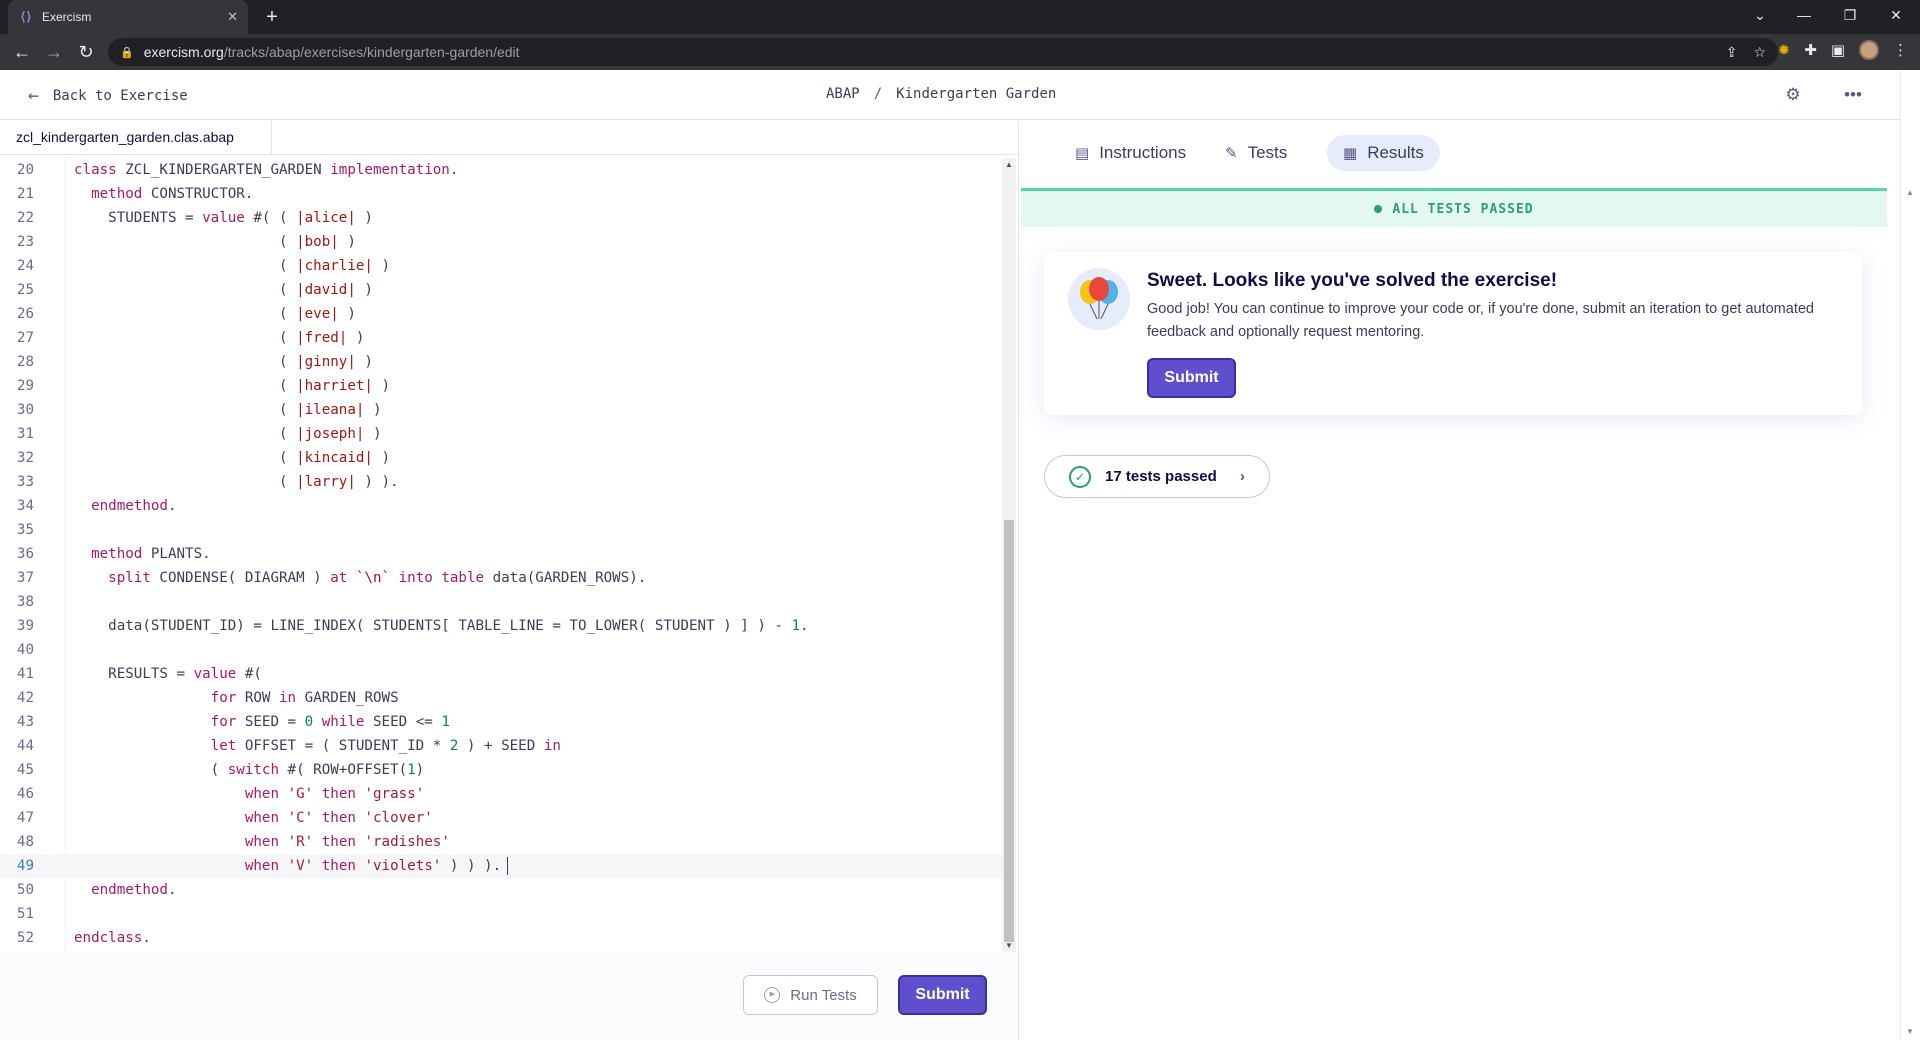 The height and width of the screenshot is (1040, 1920). I want to click on code-text: ( |kincaid| ), so click(232, 458).